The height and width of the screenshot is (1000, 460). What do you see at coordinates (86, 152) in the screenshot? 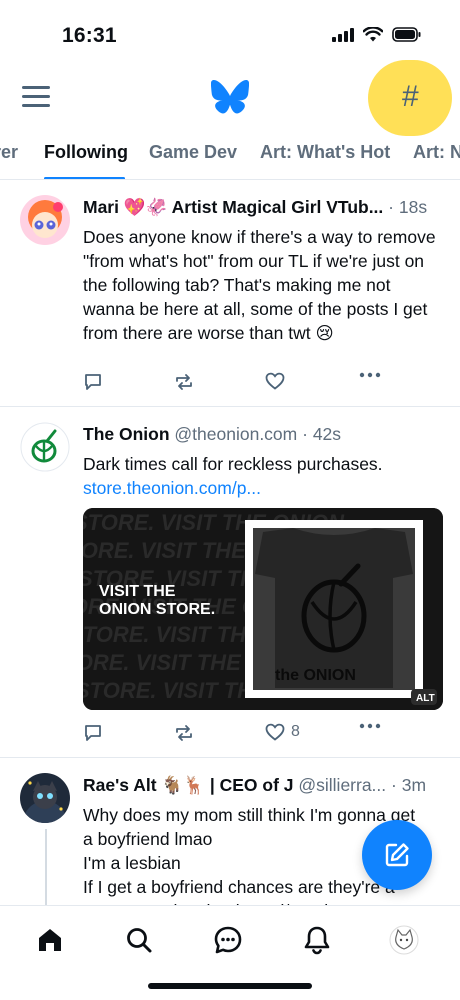
I see `tab-following: Following` at bounding box center [86, 152].